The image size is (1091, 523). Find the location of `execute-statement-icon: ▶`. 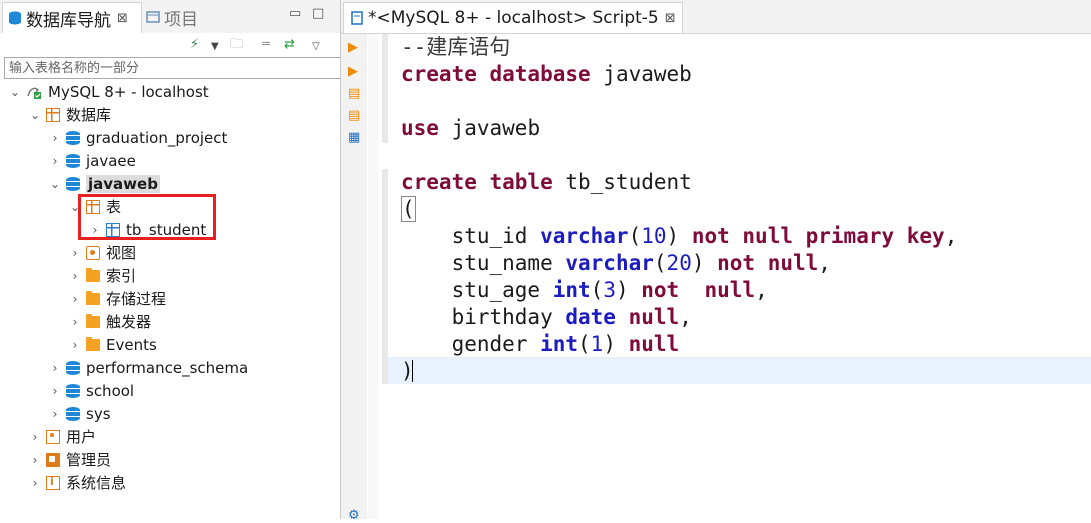

execute-statement-icon: ▶ is located at coordinates (353, 47).